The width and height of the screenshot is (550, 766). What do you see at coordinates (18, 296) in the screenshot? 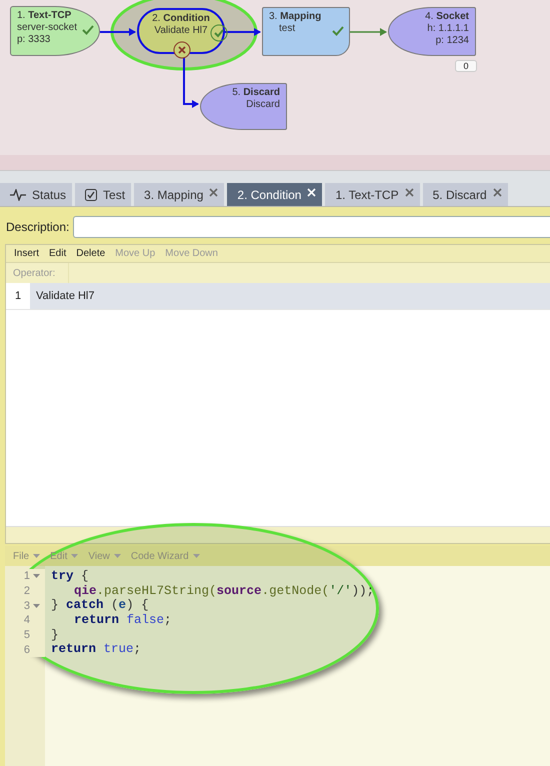
I see `row-number: 1` at bounding box center [18, 296].